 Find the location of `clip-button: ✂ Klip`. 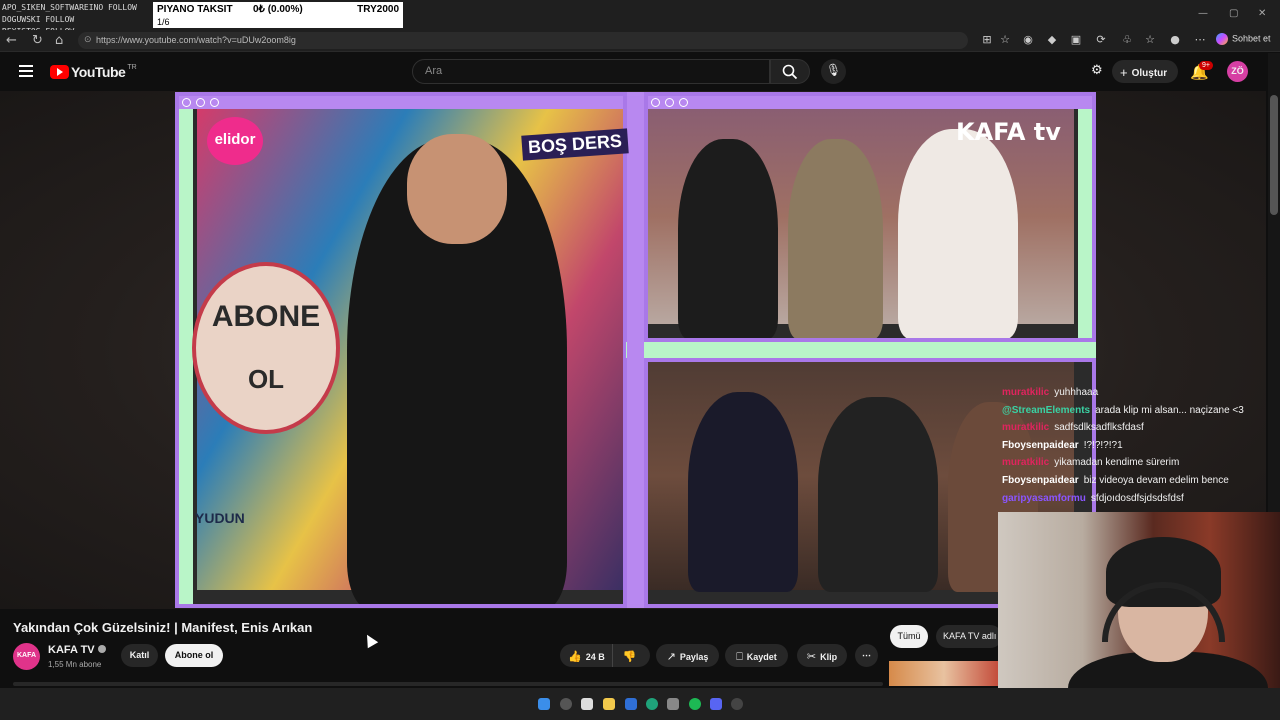

clip-button: ✂ Klip is located at coordinates (822, 655).